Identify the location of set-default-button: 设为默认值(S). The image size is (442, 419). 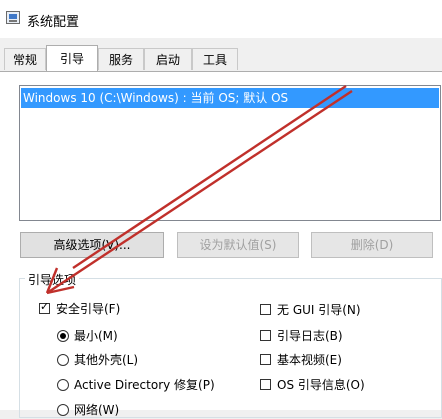
(238, 245).